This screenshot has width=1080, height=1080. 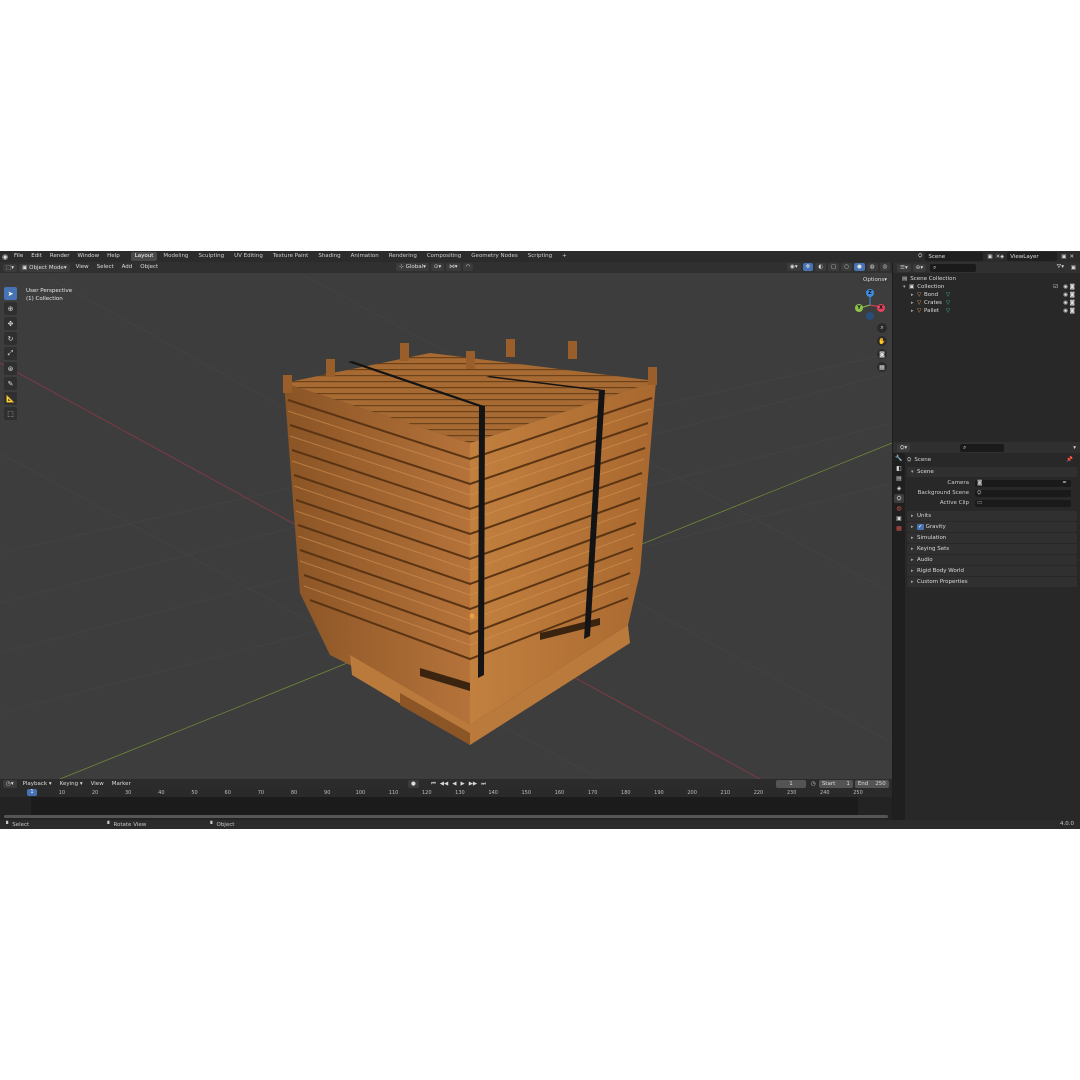 I want to click on copy-view-layer-icon: ▣, so click(x=1063, y=257).